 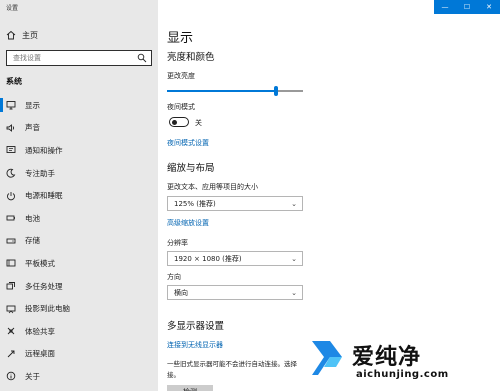 I want to click on search-input, so click(x=68, y=58).